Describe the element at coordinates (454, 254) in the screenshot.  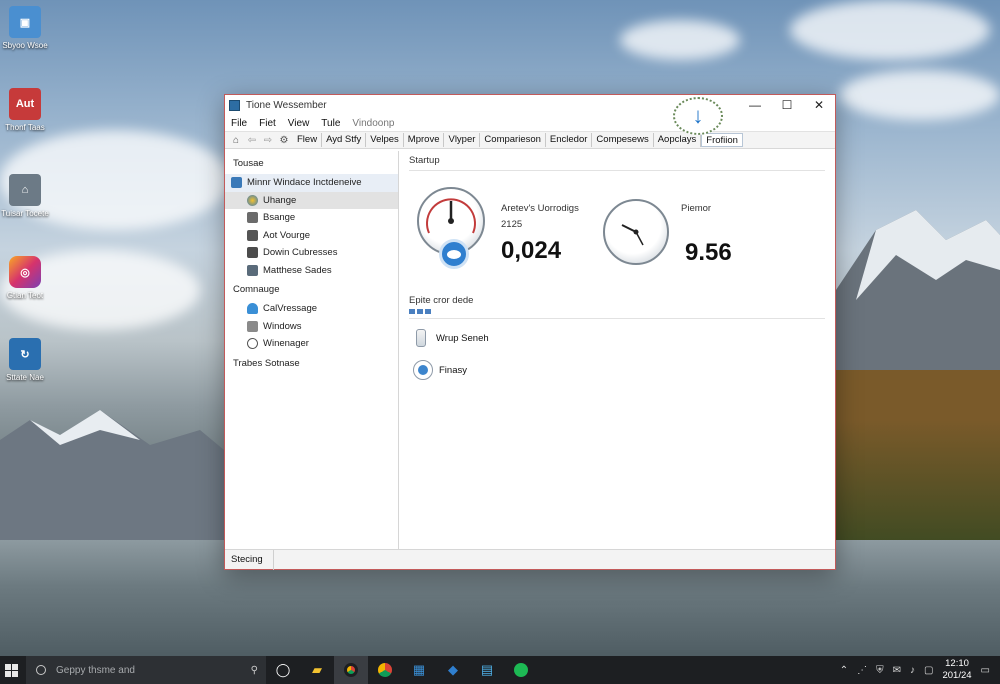
I see `chat-bubble-icon` at that location.